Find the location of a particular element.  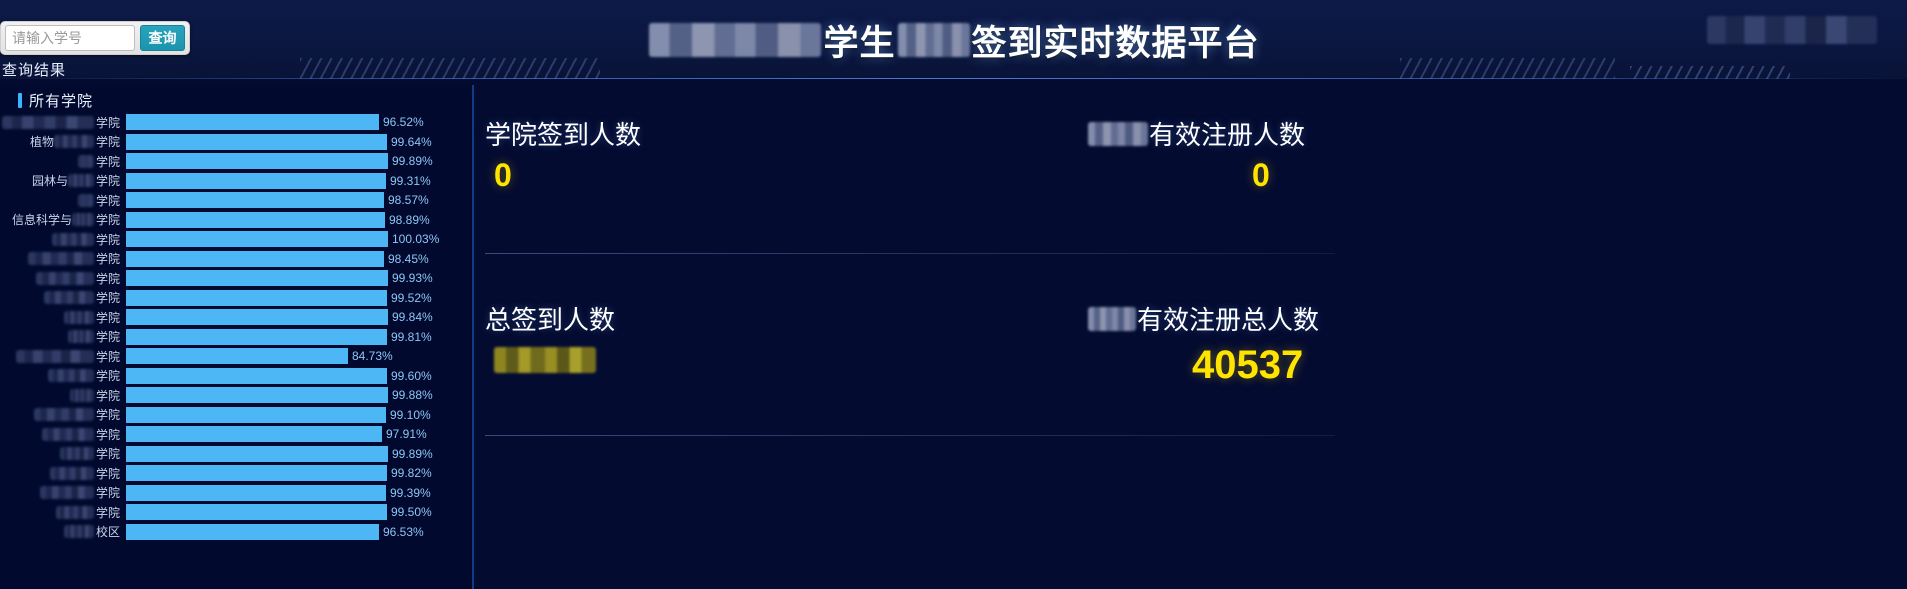

chart-bar-track: 98.57% is located at coordinates (299, 200).